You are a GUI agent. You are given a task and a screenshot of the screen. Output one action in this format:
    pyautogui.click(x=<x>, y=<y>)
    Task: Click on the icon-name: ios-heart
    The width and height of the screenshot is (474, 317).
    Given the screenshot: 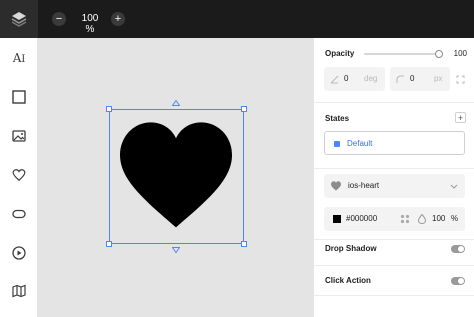 What is the action you would take?
    pyautogui.click(x=364, y=185)
    